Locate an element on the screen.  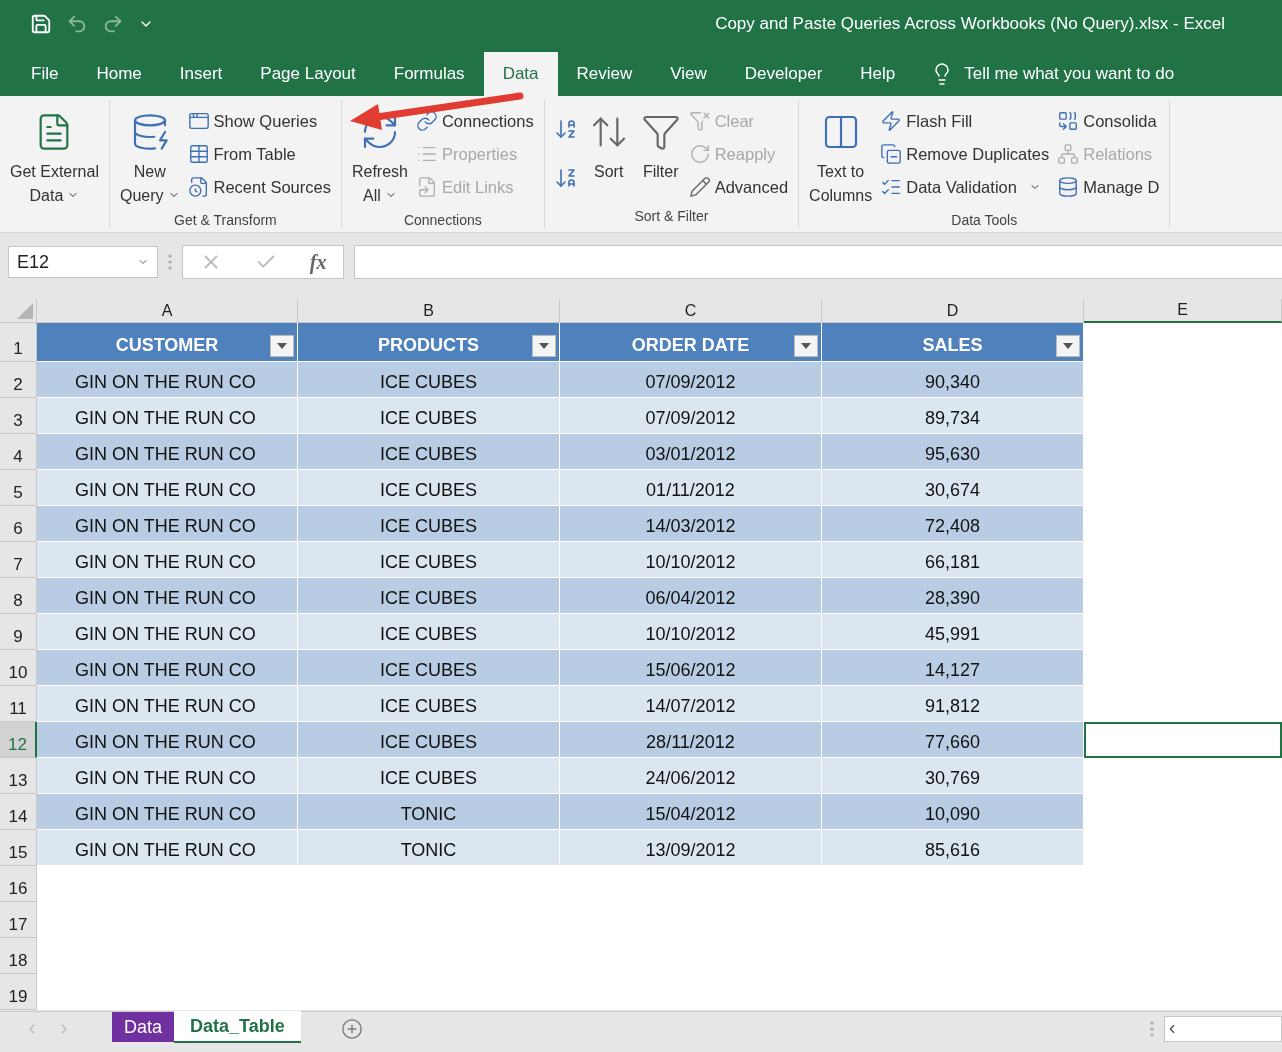
table-cell: 10/10/2012 is located at coordinates (691, 632).